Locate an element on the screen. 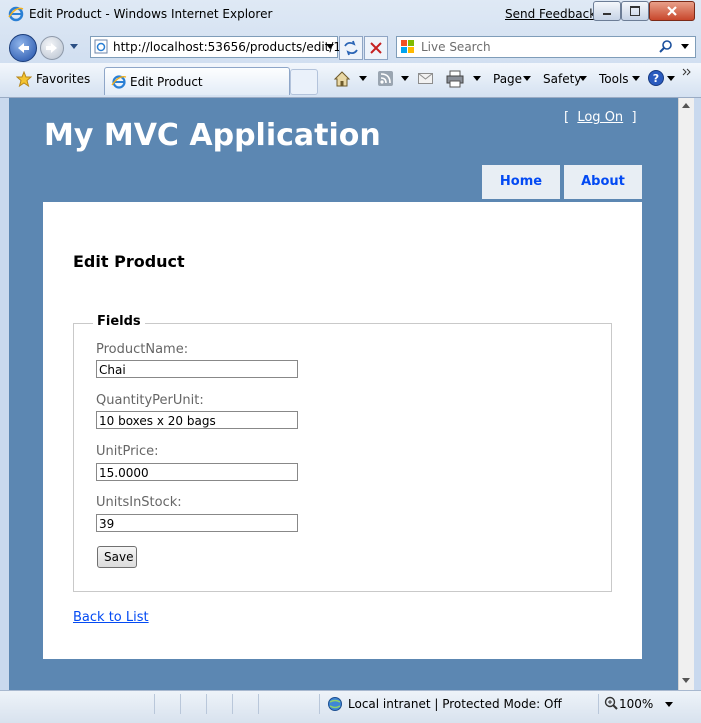  scroll-up-icon is located at coordinates (686, 106).